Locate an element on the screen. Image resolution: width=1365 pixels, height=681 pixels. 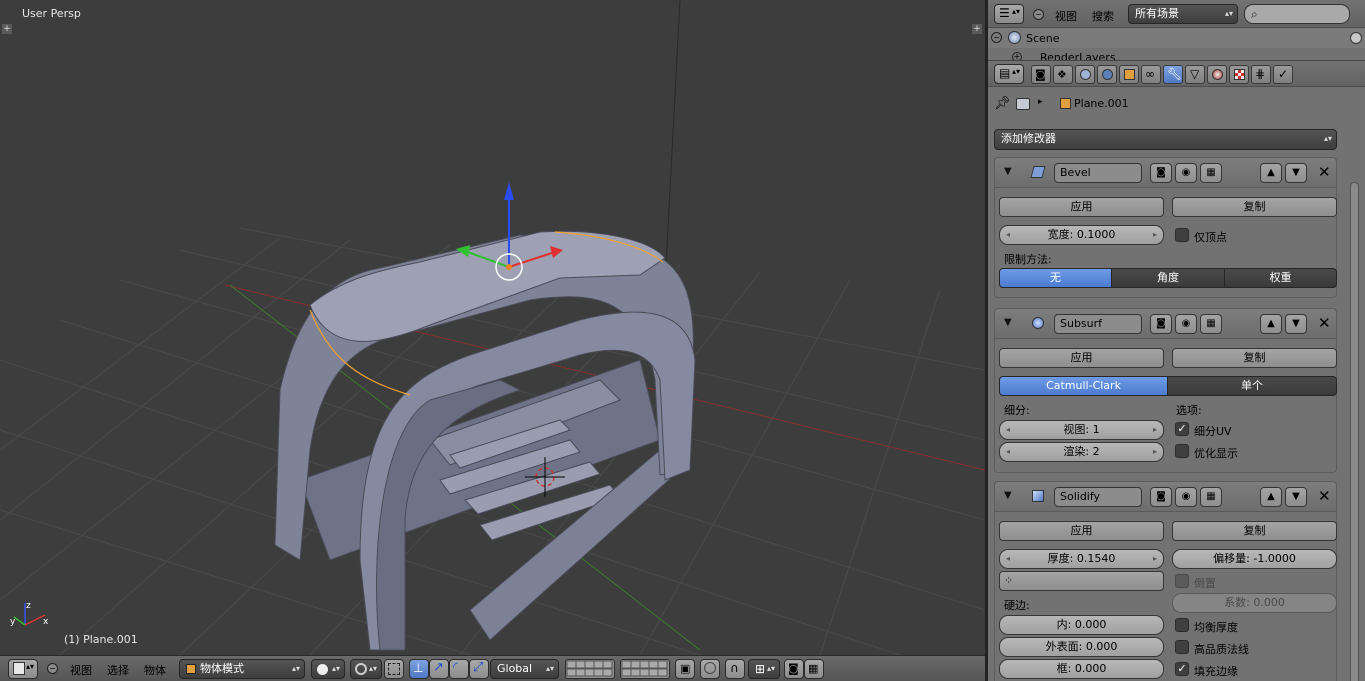
bevel-width-field: ◂ 宽度: 0.1000 ▸ is located at coordinates (1081, 235).